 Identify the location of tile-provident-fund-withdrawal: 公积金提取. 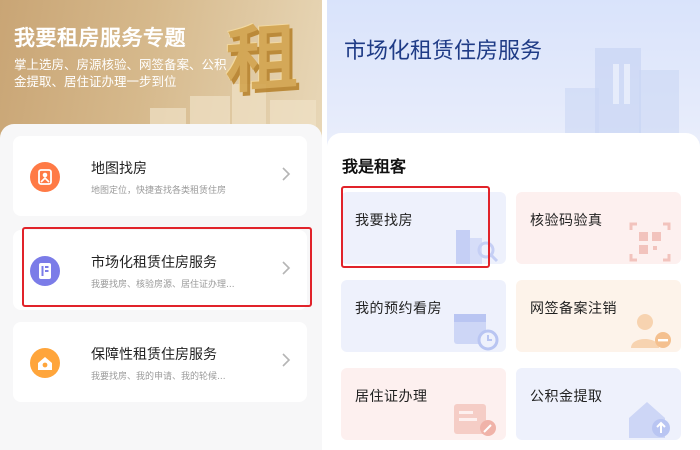
(598, 404).